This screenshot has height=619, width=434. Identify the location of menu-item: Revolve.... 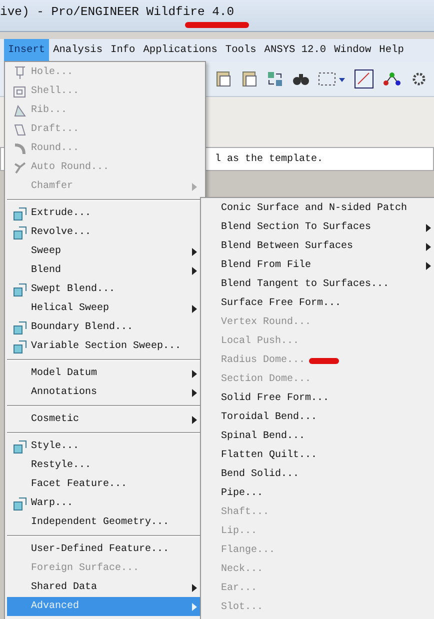
(105, 232).